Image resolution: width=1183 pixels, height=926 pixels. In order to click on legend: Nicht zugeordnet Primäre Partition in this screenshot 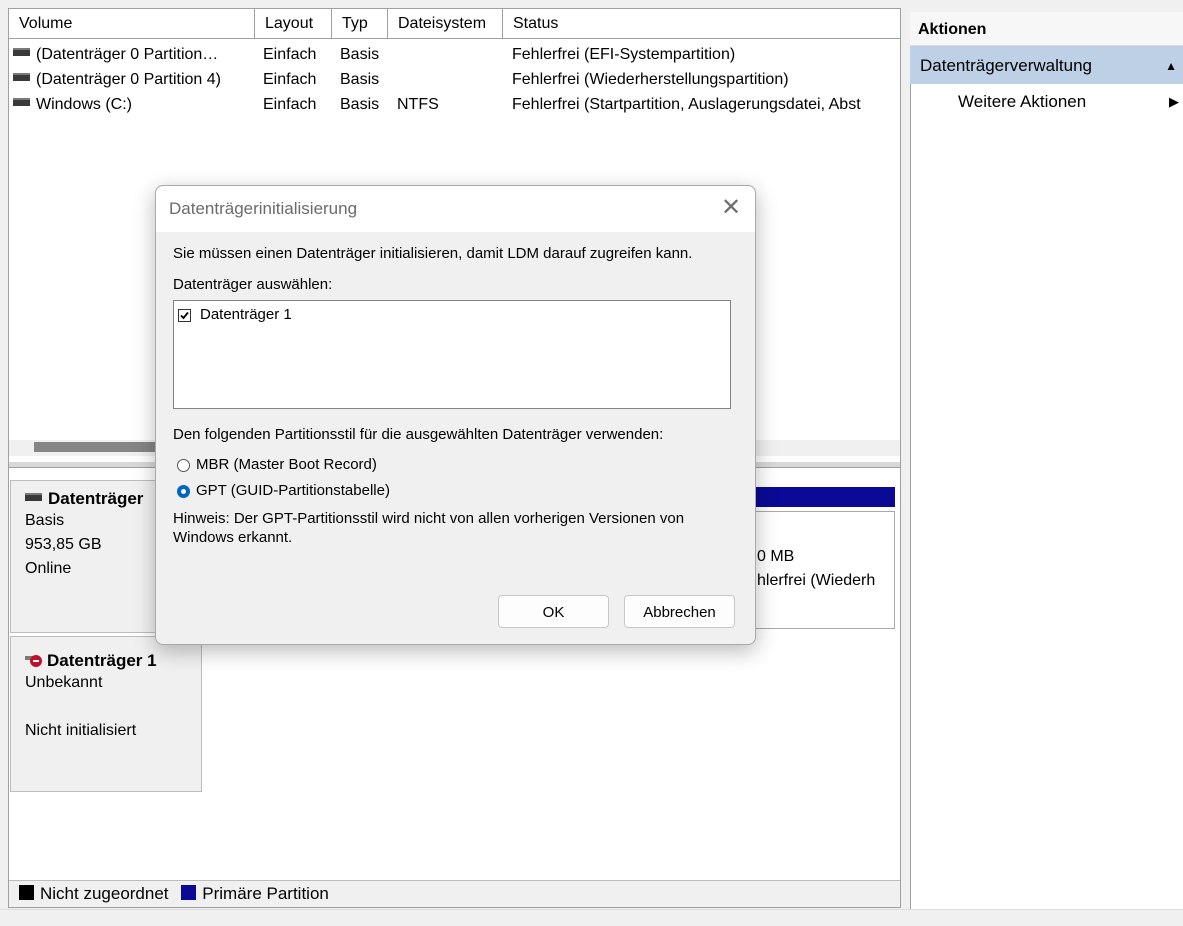, I will do `click(454, 893)`.